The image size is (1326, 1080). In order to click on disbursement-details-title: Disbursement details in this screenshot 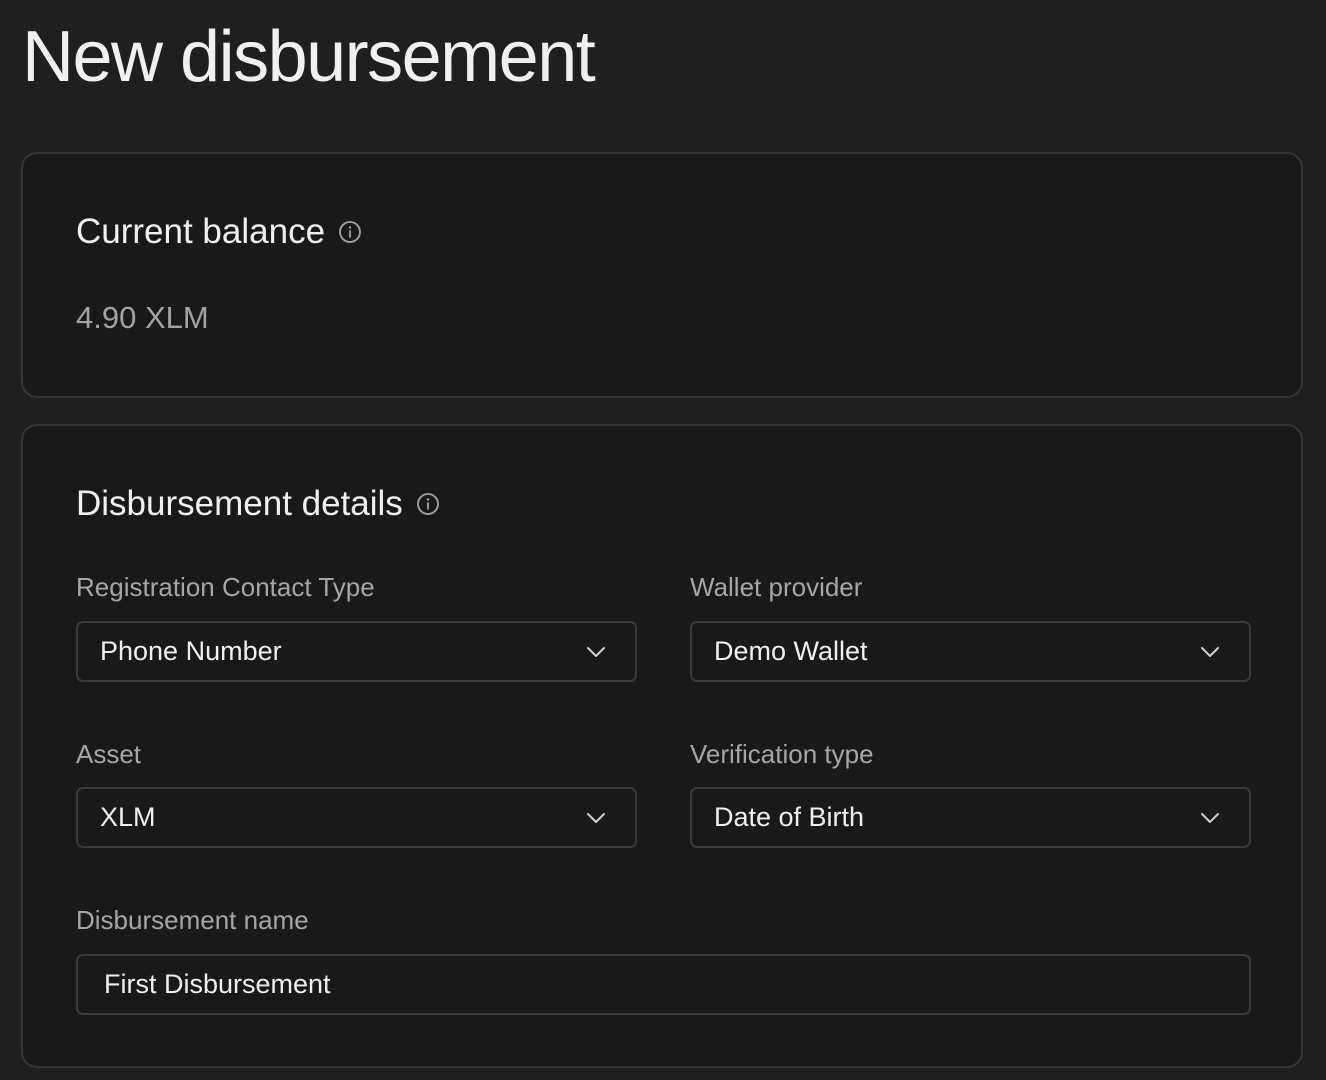, I will do `click(239, 503)`.